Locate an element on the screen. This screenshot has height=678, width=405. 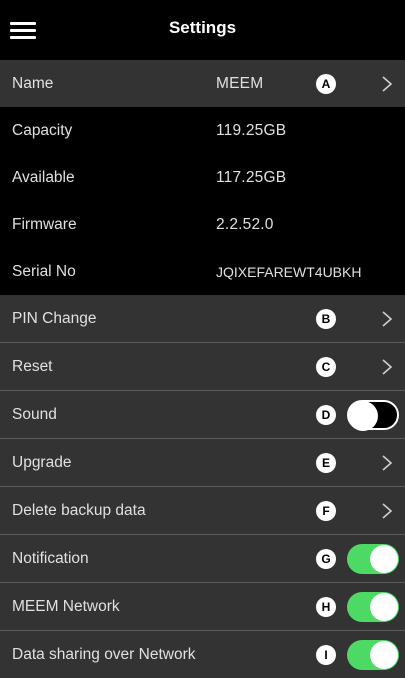
upgrade-label: Upgrade is located at coordinates (42, 462).